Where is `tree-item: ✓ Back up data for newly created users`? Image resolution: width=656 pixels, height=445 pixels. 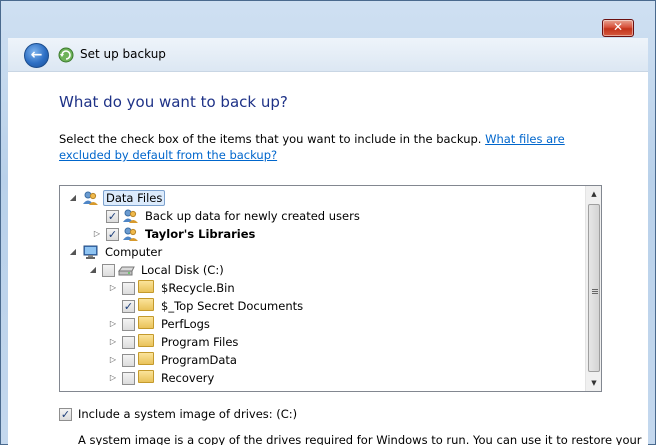 tree-item: ✓ Back up data for newly created users is located at coordinates (227, 216).